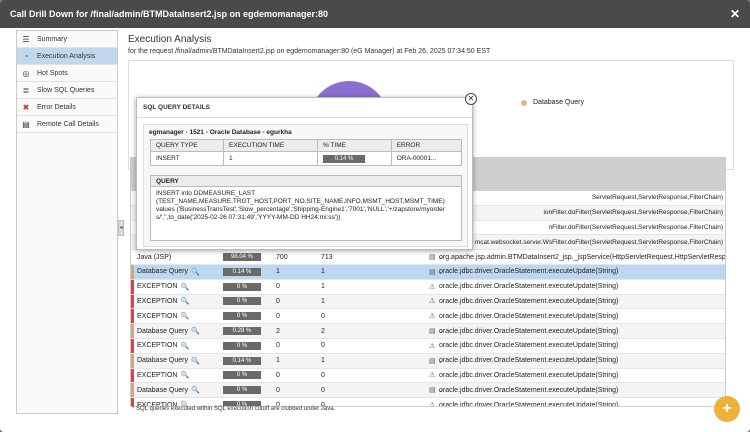 This screenshot has height=432, width=750. What do you see at coordinates (67, 107) in the screenshot?
I see `sidebar-item-error-details: ✖ Error Details` at bounding box center [67, 107].